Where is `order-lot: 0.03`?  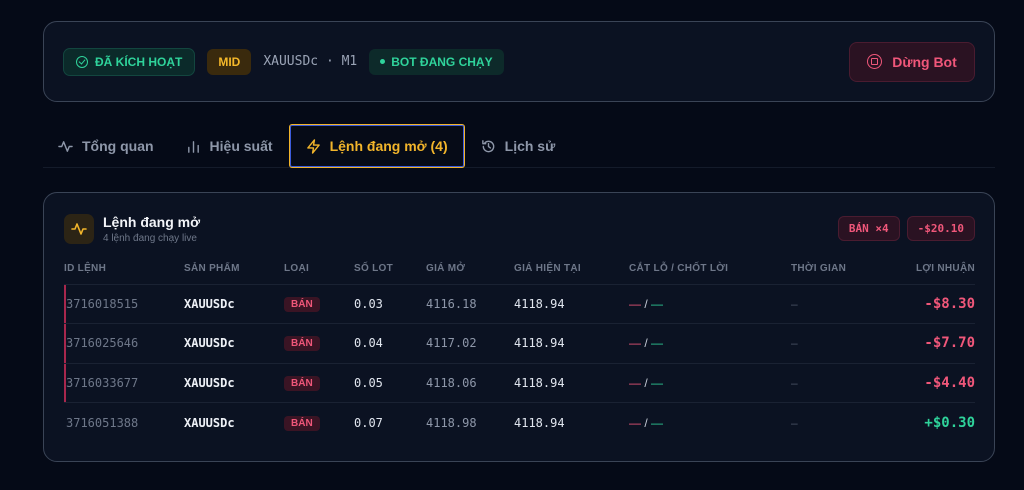 order-lot: 0.03 is located at coordinates (390, 304).